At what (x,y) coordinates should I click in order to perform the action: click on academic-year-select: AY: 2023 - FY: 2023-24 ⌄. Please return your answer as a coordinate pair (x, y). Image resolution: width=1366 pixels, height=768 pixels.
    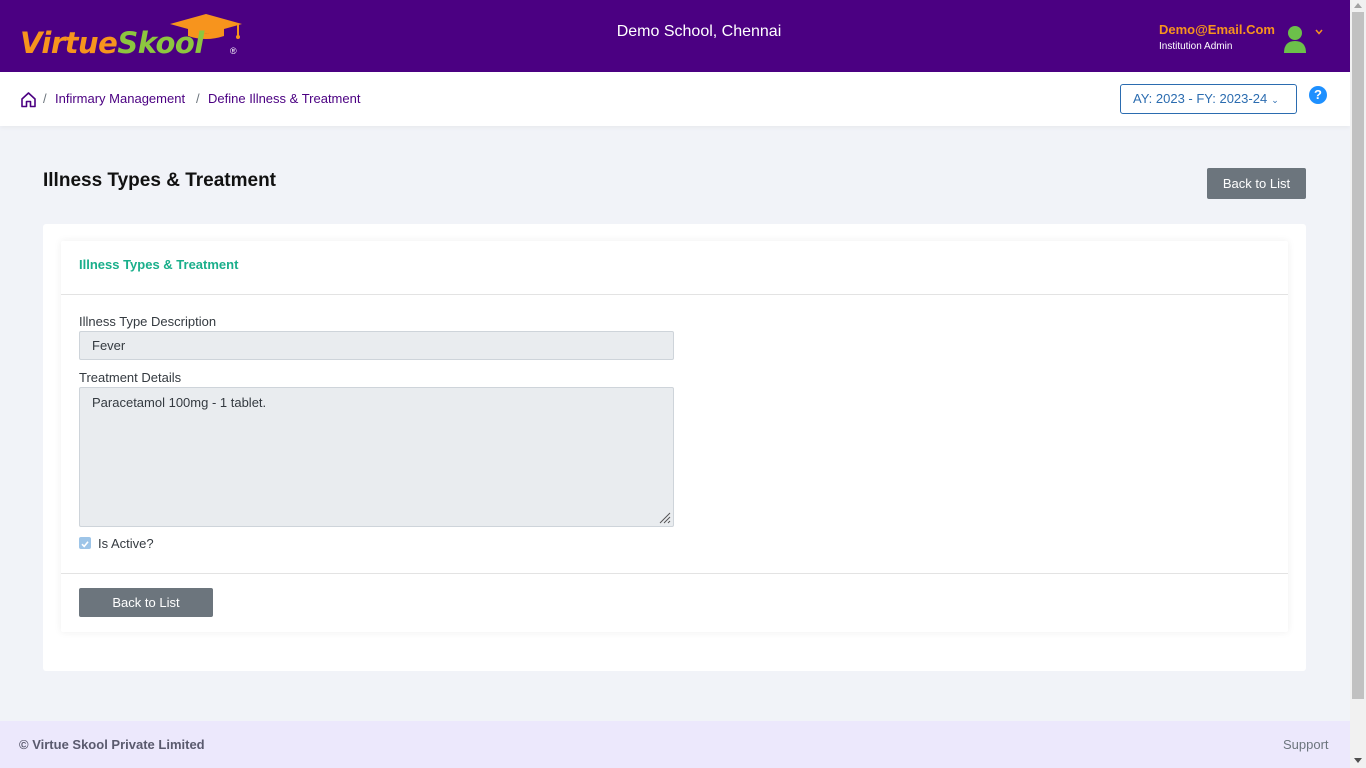
    Looking at the image, I should click on (1208, 99).